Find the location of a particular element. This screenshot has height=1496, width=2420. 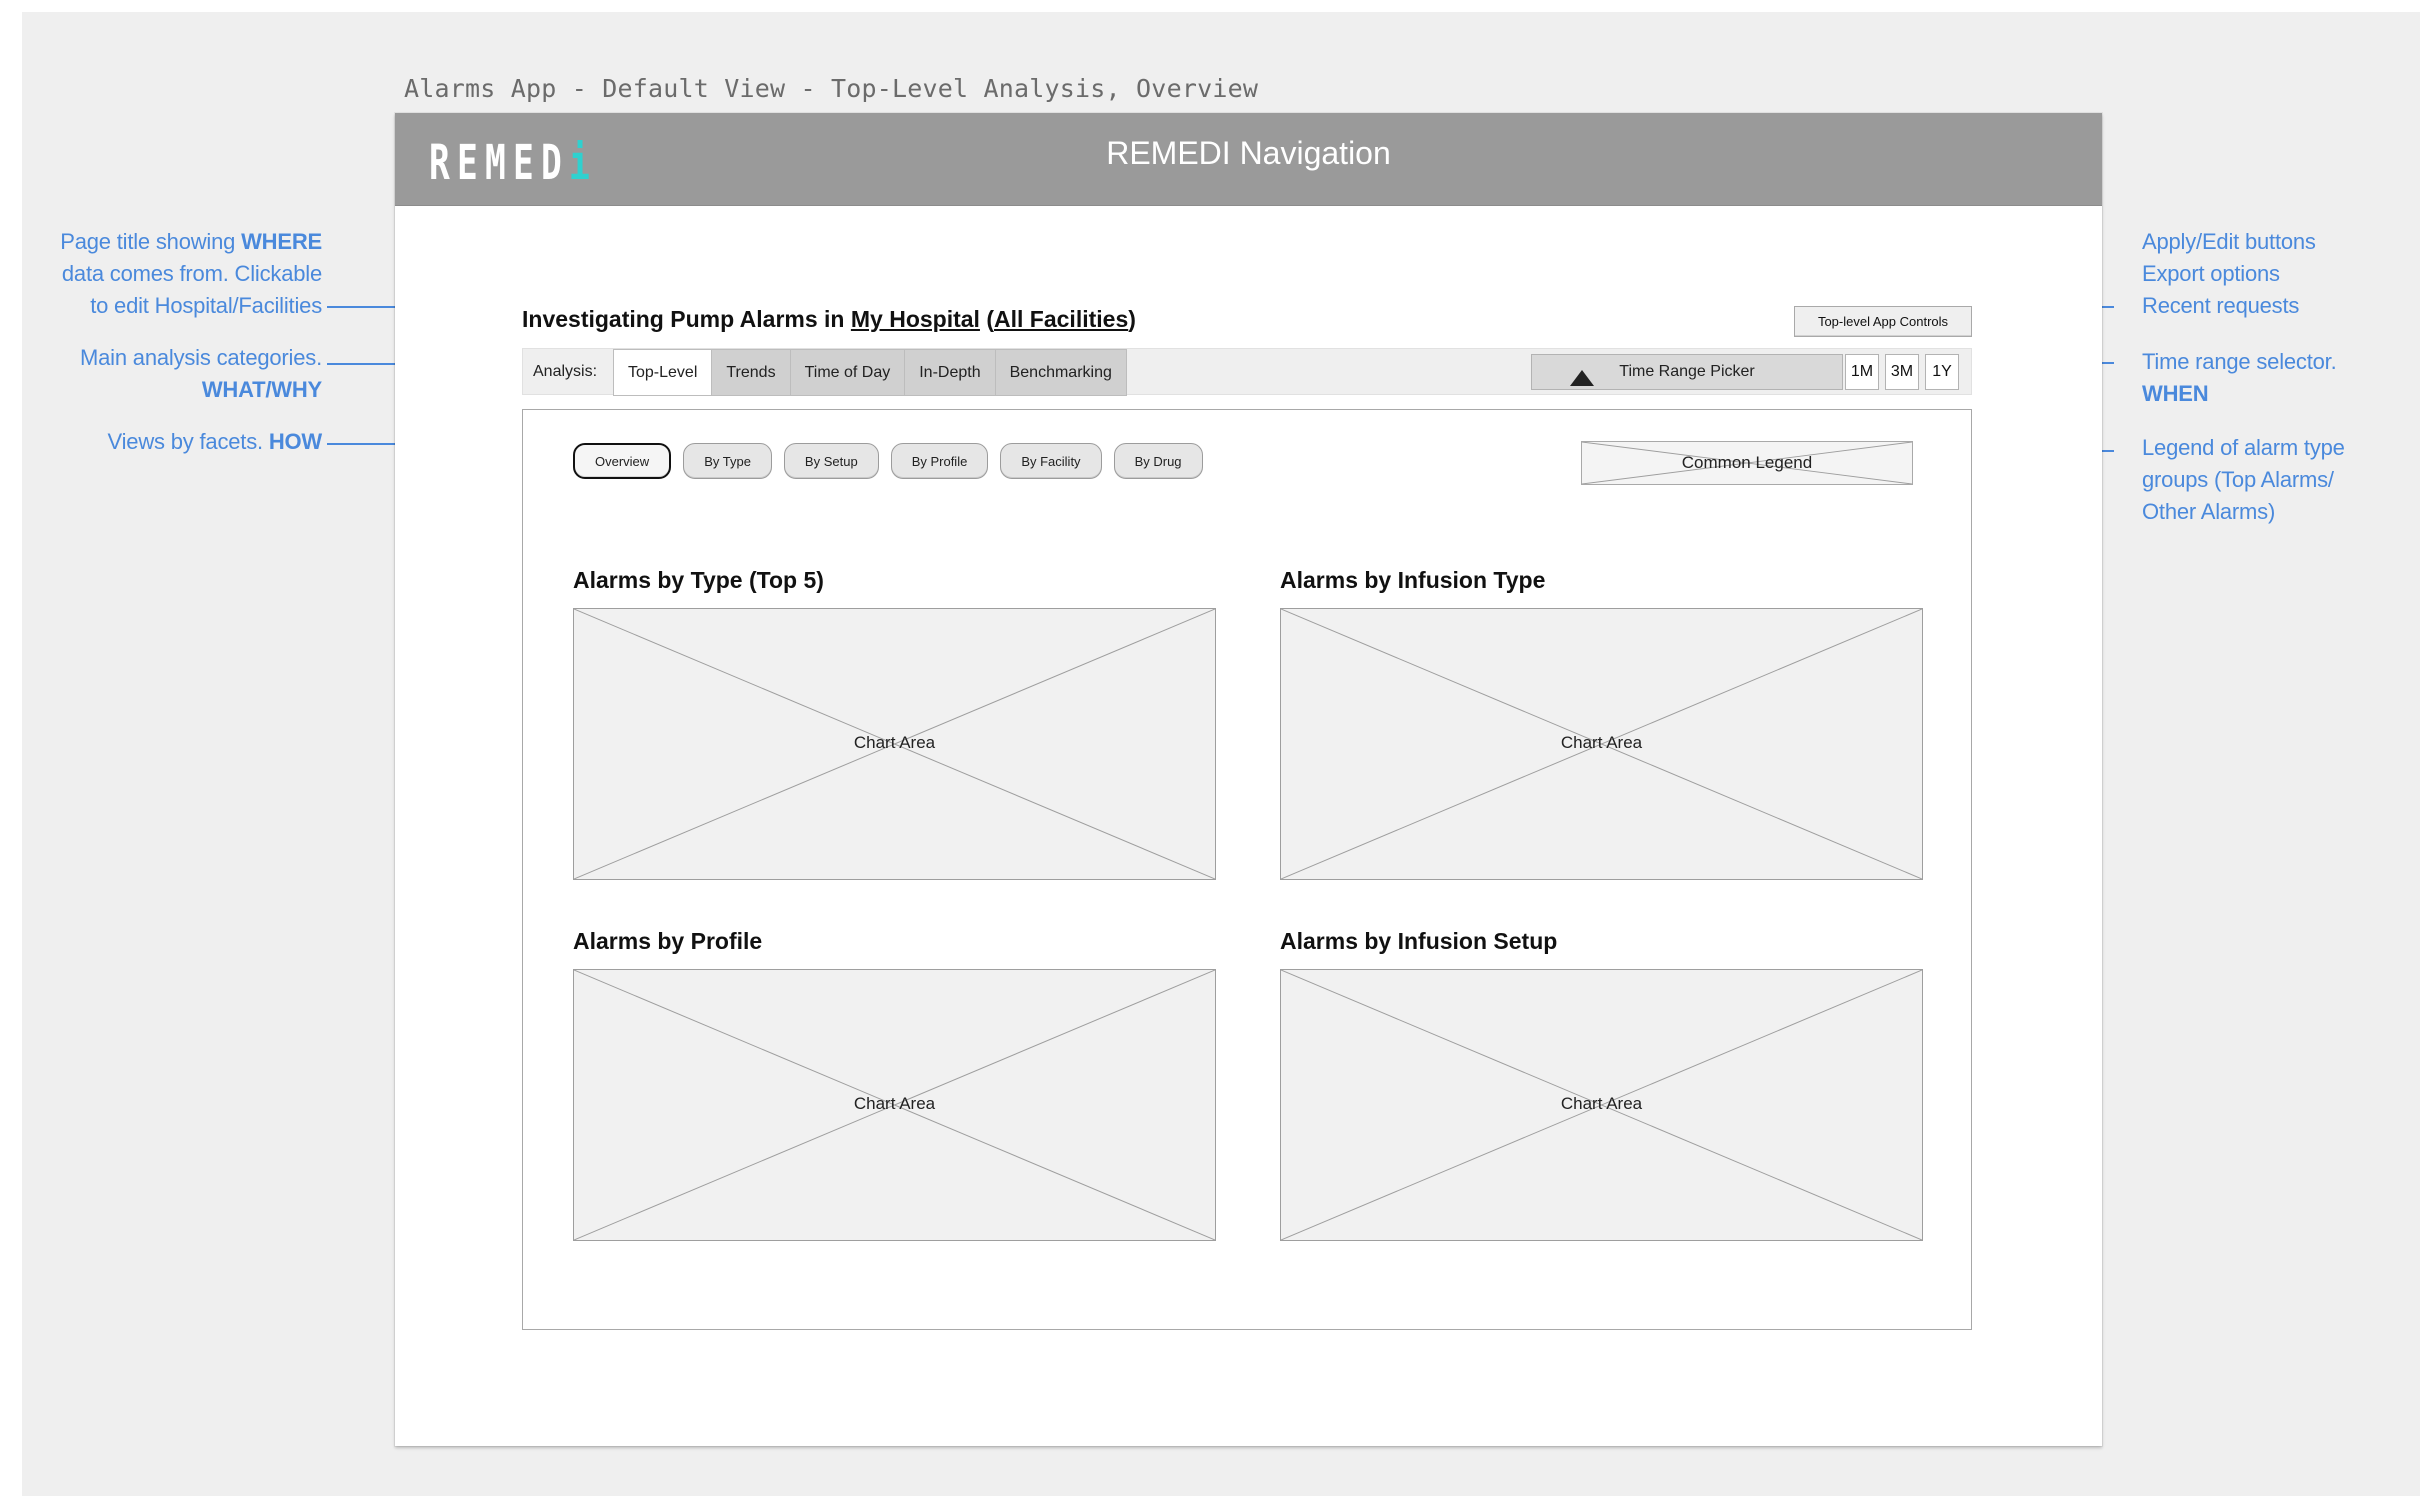

chart-title-alarms-by-infusion-type: Alarms by Infusion Type is located at coordinates (1413, 580).